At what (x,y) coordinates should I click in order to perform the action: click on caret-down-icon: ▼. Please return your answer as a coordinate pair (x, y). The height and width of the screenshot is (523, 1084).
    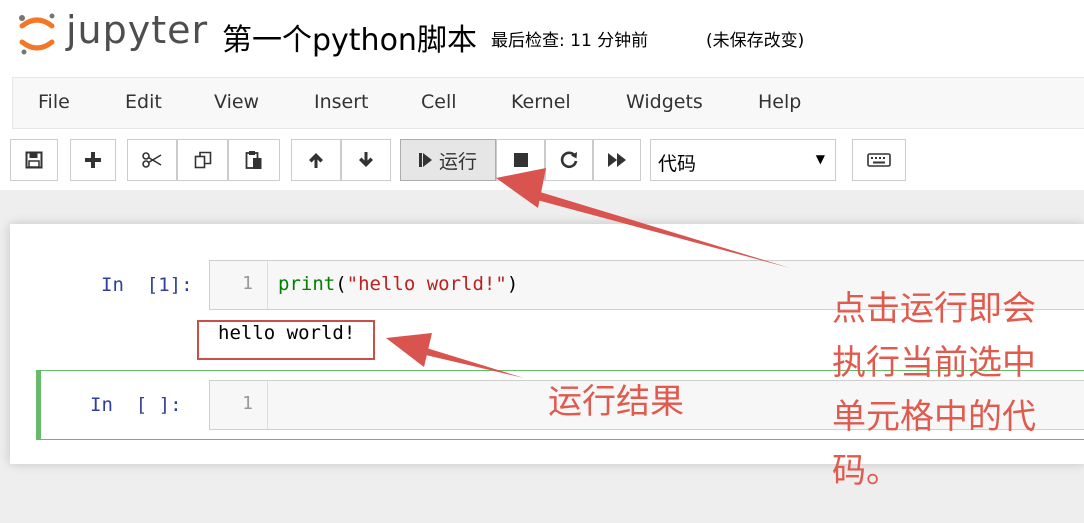
    Looking at the image, I should click on (820, 159).